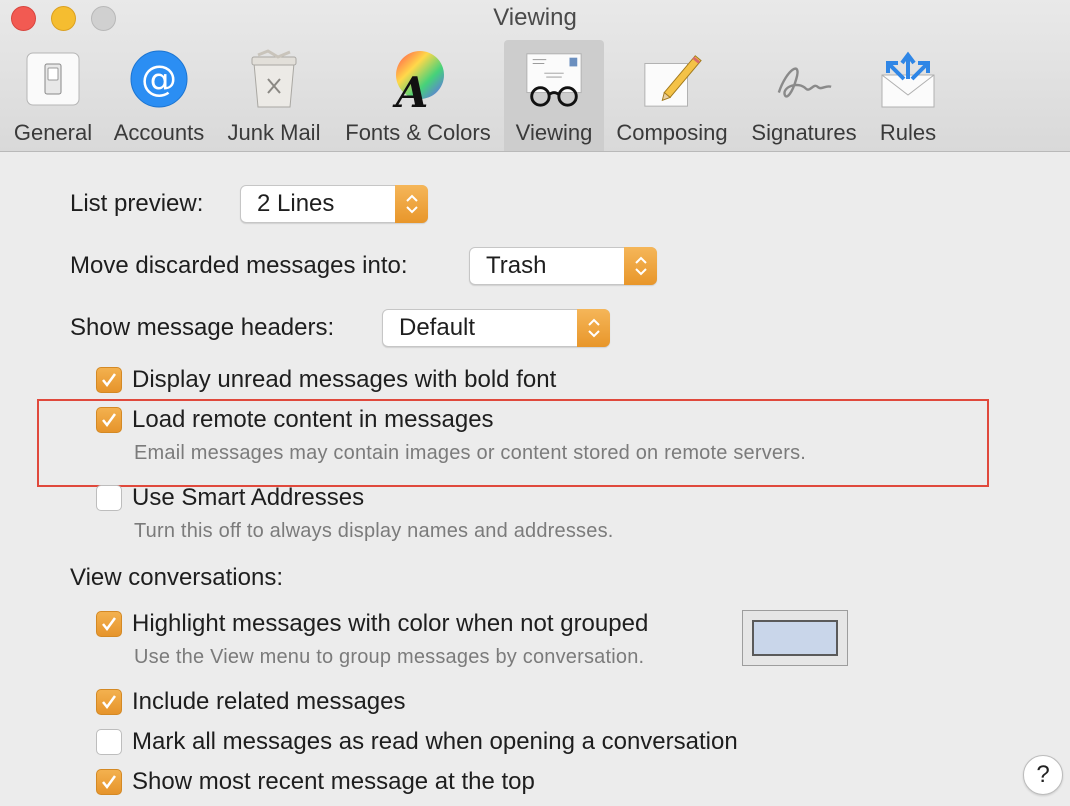 The width and height of the screenshot is (1070, 806). I want to click on tab-label: Rules, so click(908, 132).